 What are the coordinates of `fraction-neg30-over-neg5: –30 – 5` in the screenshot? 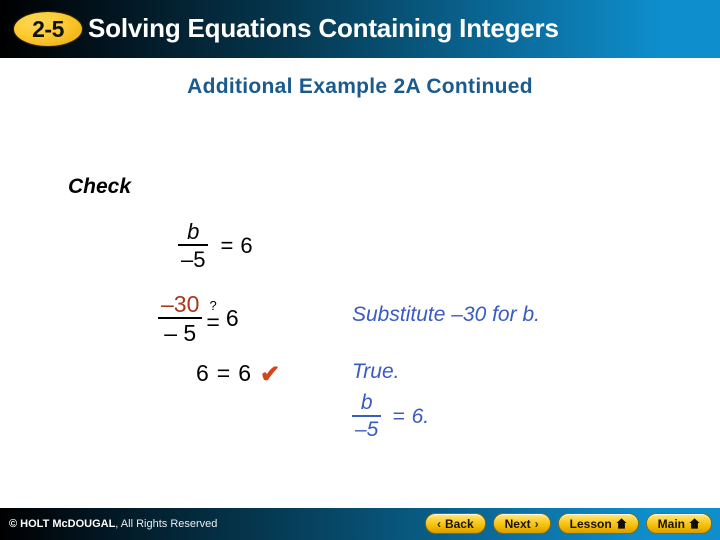 It's located at (180, 319).